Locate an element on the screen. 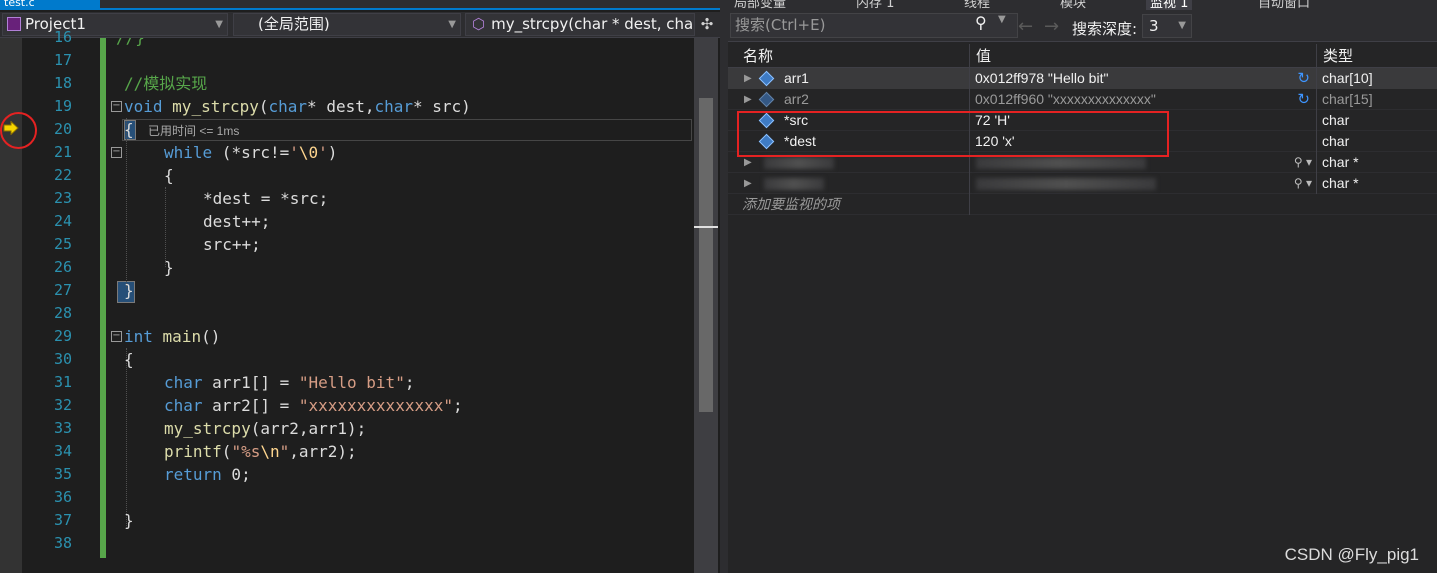 Image resolution: width=1437 pixels, height=573 pixels. scrollbar-caret-marker is located at coordinates (706, 227).